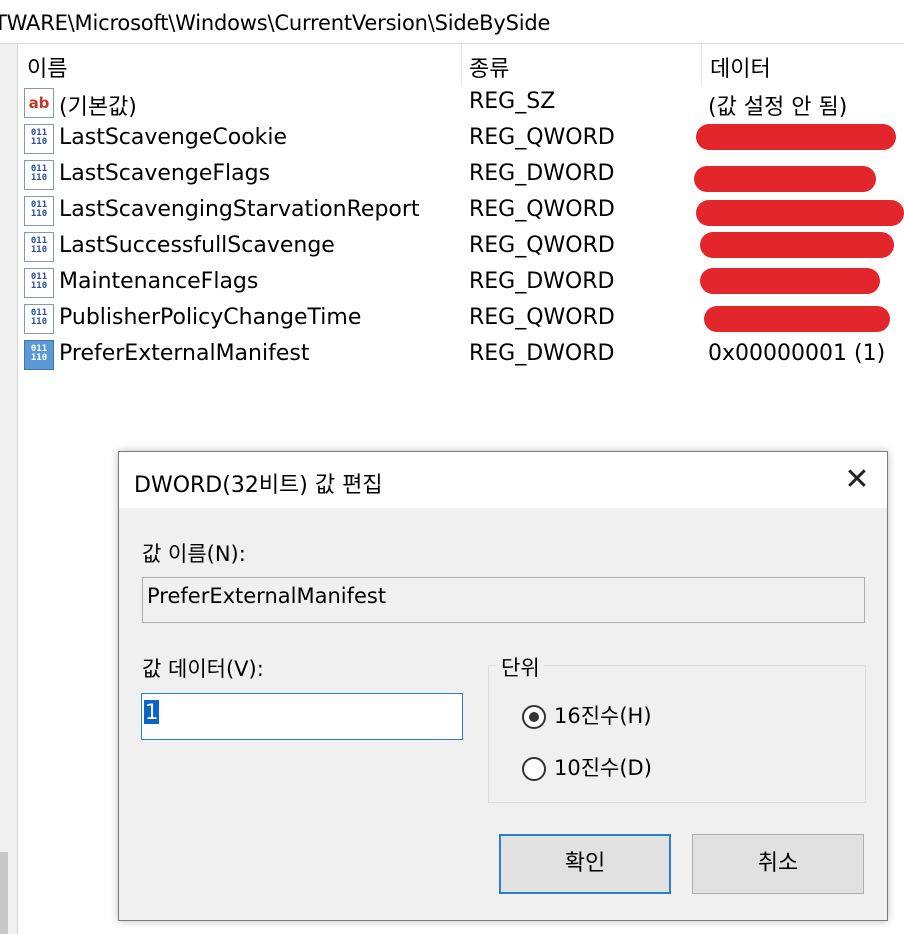 The height and width of the screenshot is (934, 904). What do you see at coordinates (857, 480) in the screenshot?
I see `close-icon: ✕` at bounding box center [857, 480].